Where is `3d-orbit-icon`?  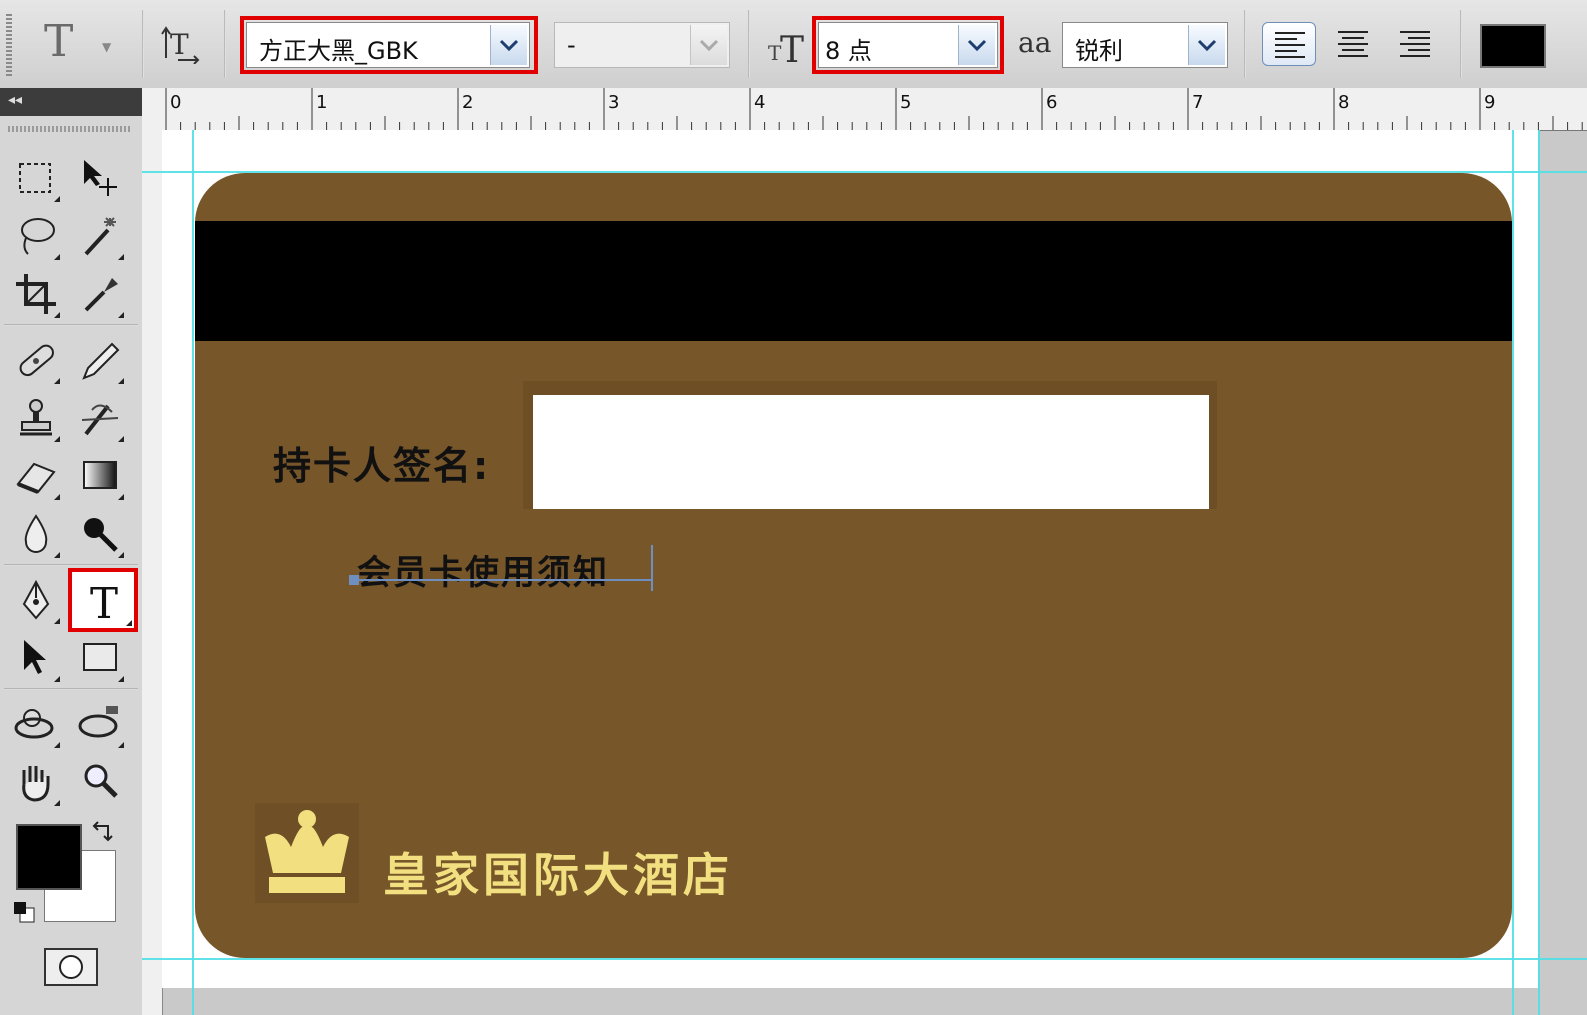
3d-orbit-icon is located at coordinates (98, 722).